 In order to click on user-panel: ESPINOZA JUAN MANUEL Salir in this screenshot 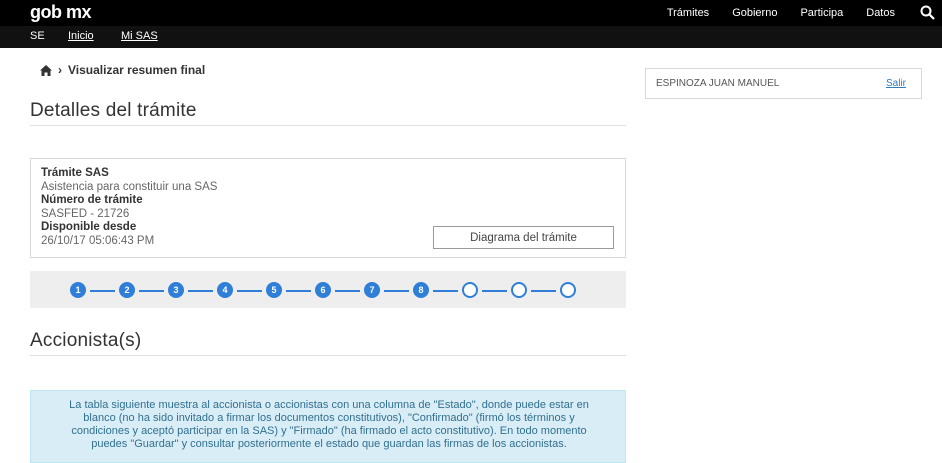, I will do `click(783, 83)`.